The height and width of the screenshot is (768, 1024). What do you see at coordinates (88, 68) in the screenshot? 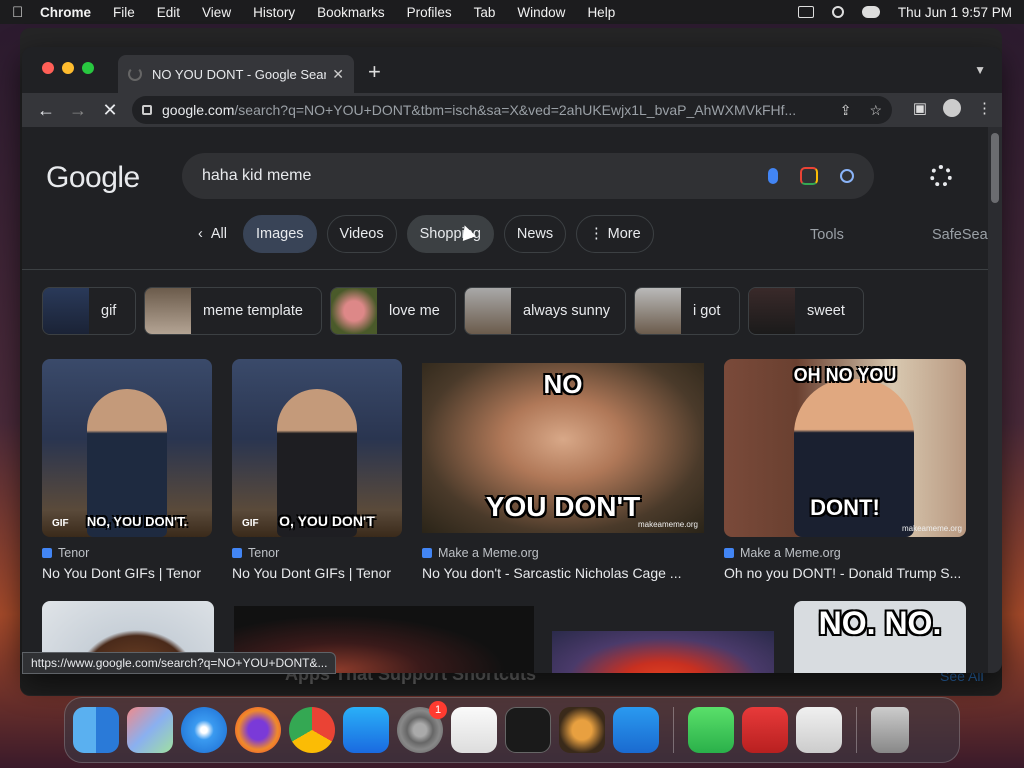
I see `zoom-window-button` at bounding box center [88, 68].